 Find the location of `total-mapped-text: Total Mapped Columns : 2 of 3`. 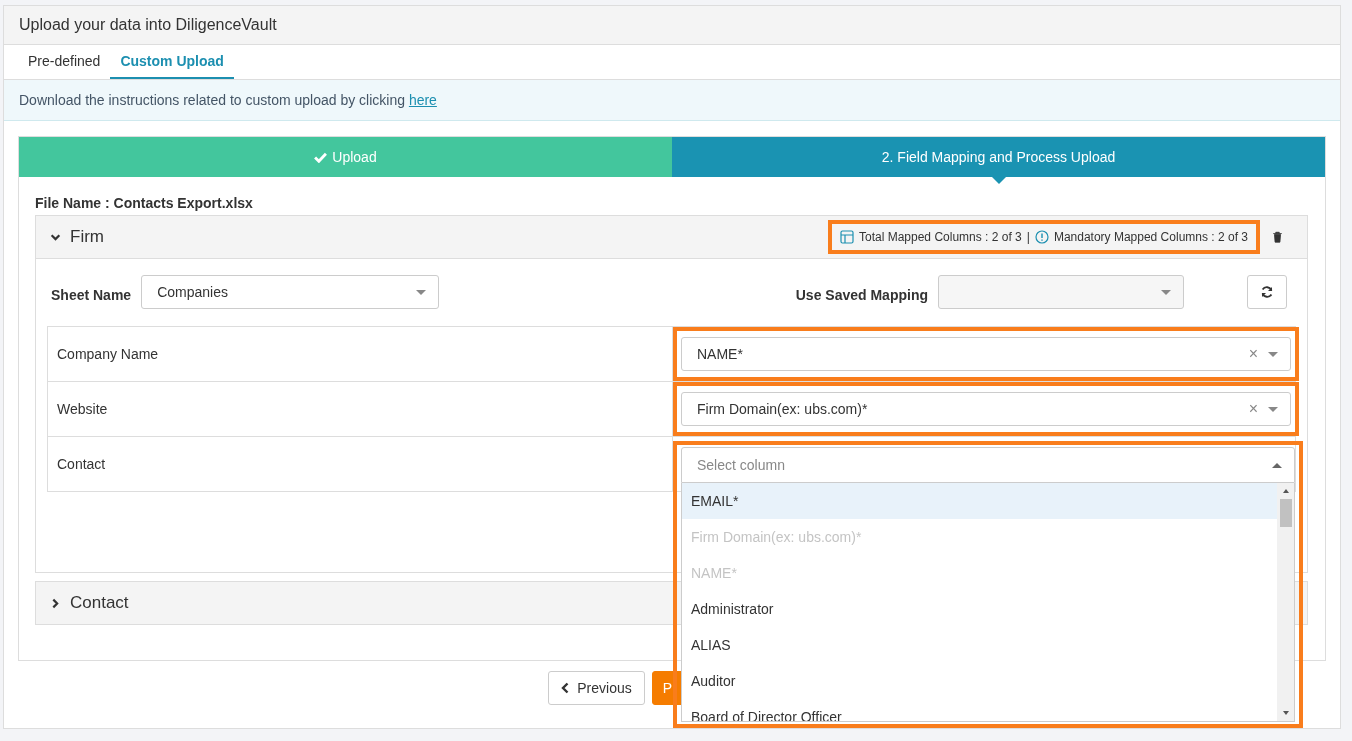

total-mapped-text: Total Mapped Columns : 2 of 3 is located at coordinates (940, 237).